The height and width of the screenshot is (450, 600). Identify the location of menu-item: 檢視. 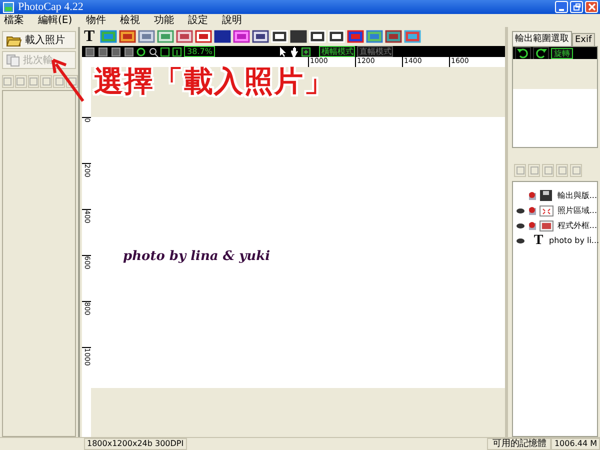
(130, 20).